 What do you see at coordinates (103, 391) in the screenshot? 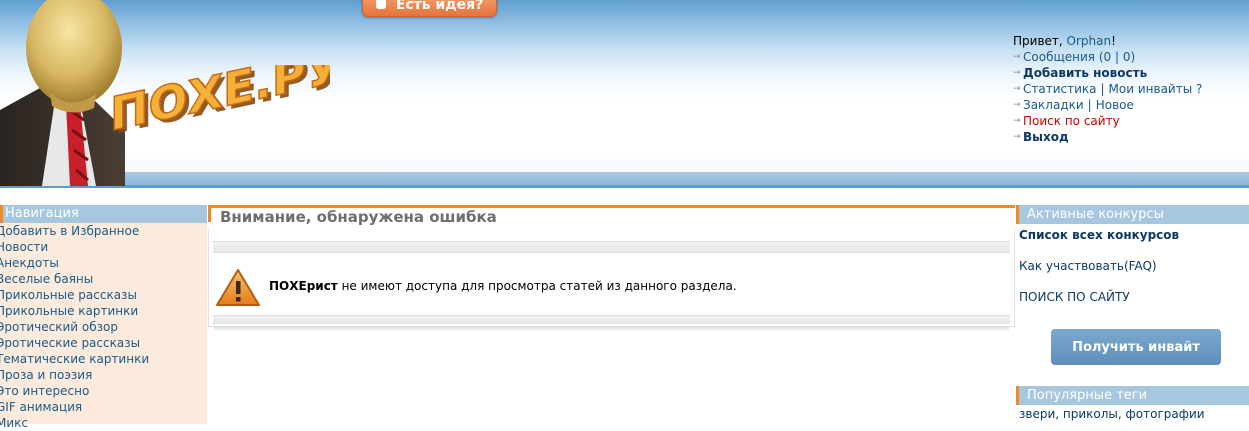
I see `nav-item-interesting: Это интересно` at bounding box center [103, 391].